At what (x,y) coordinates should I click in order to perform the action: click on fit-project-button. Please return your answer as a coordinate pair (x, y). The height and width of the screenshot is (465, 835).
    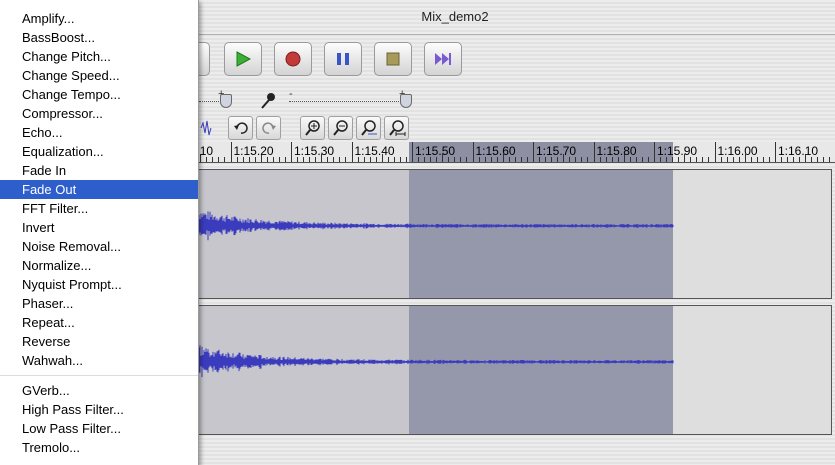
    Looking at the image, I should click on (396, 128).